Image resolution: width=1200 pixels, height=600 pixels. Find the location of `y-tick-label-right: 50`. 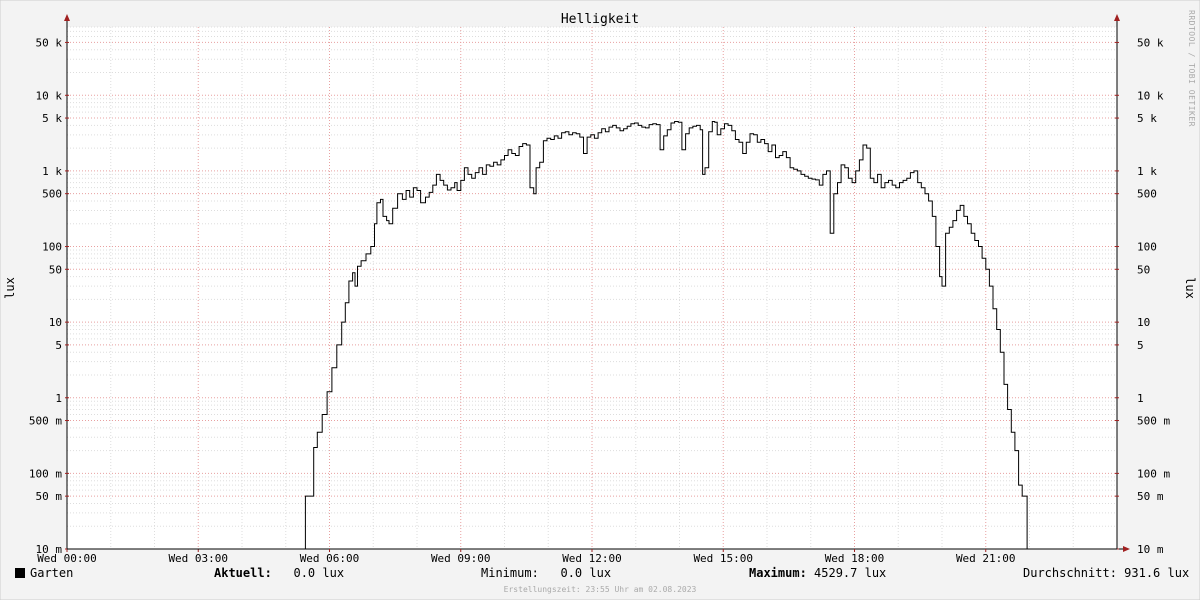

y-tick-label-right: 50 is located at coordinates (1143, 269).